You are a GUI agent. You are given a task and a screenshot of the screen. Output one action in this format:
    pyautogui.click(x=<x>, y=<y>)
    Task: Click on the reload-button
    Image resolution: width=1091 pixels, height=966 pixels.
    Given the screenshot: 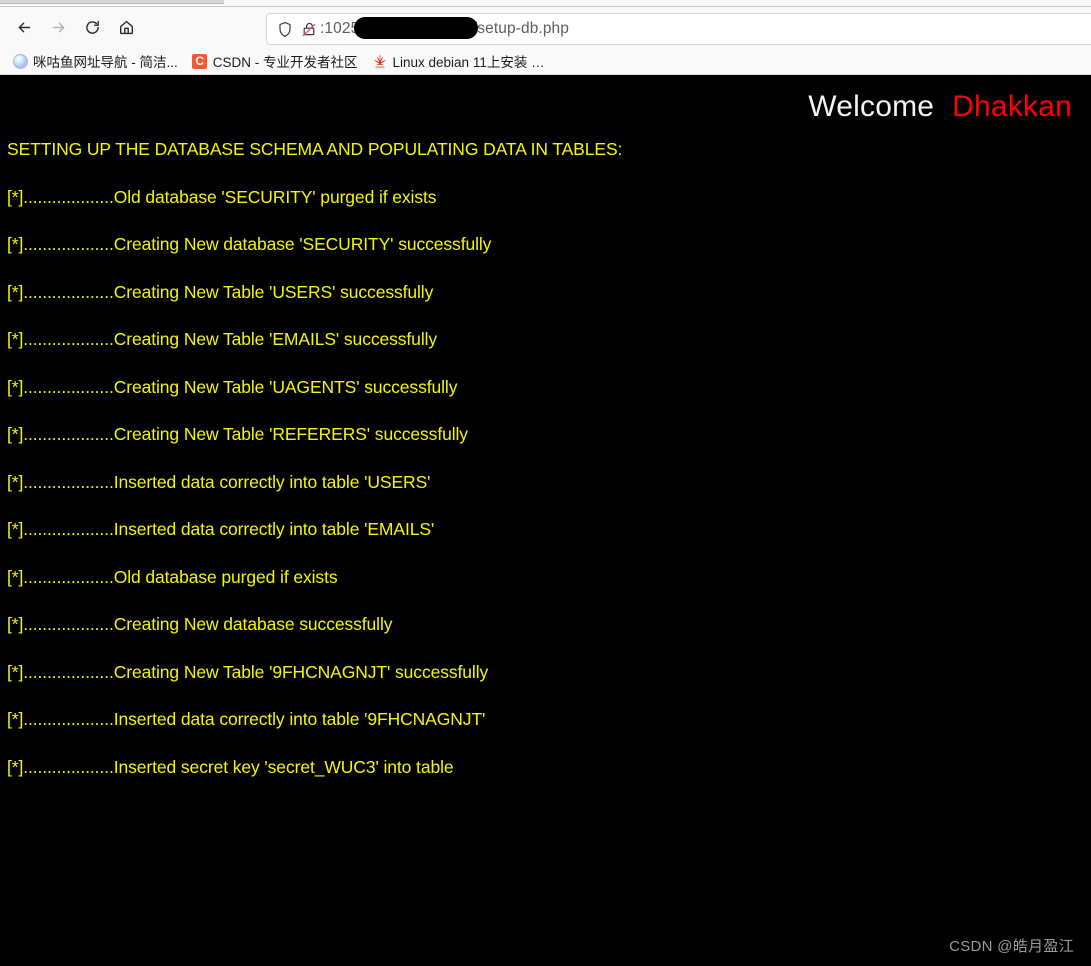 What is the action you would take?
    pyautogui.click(x=92, y=28)
    